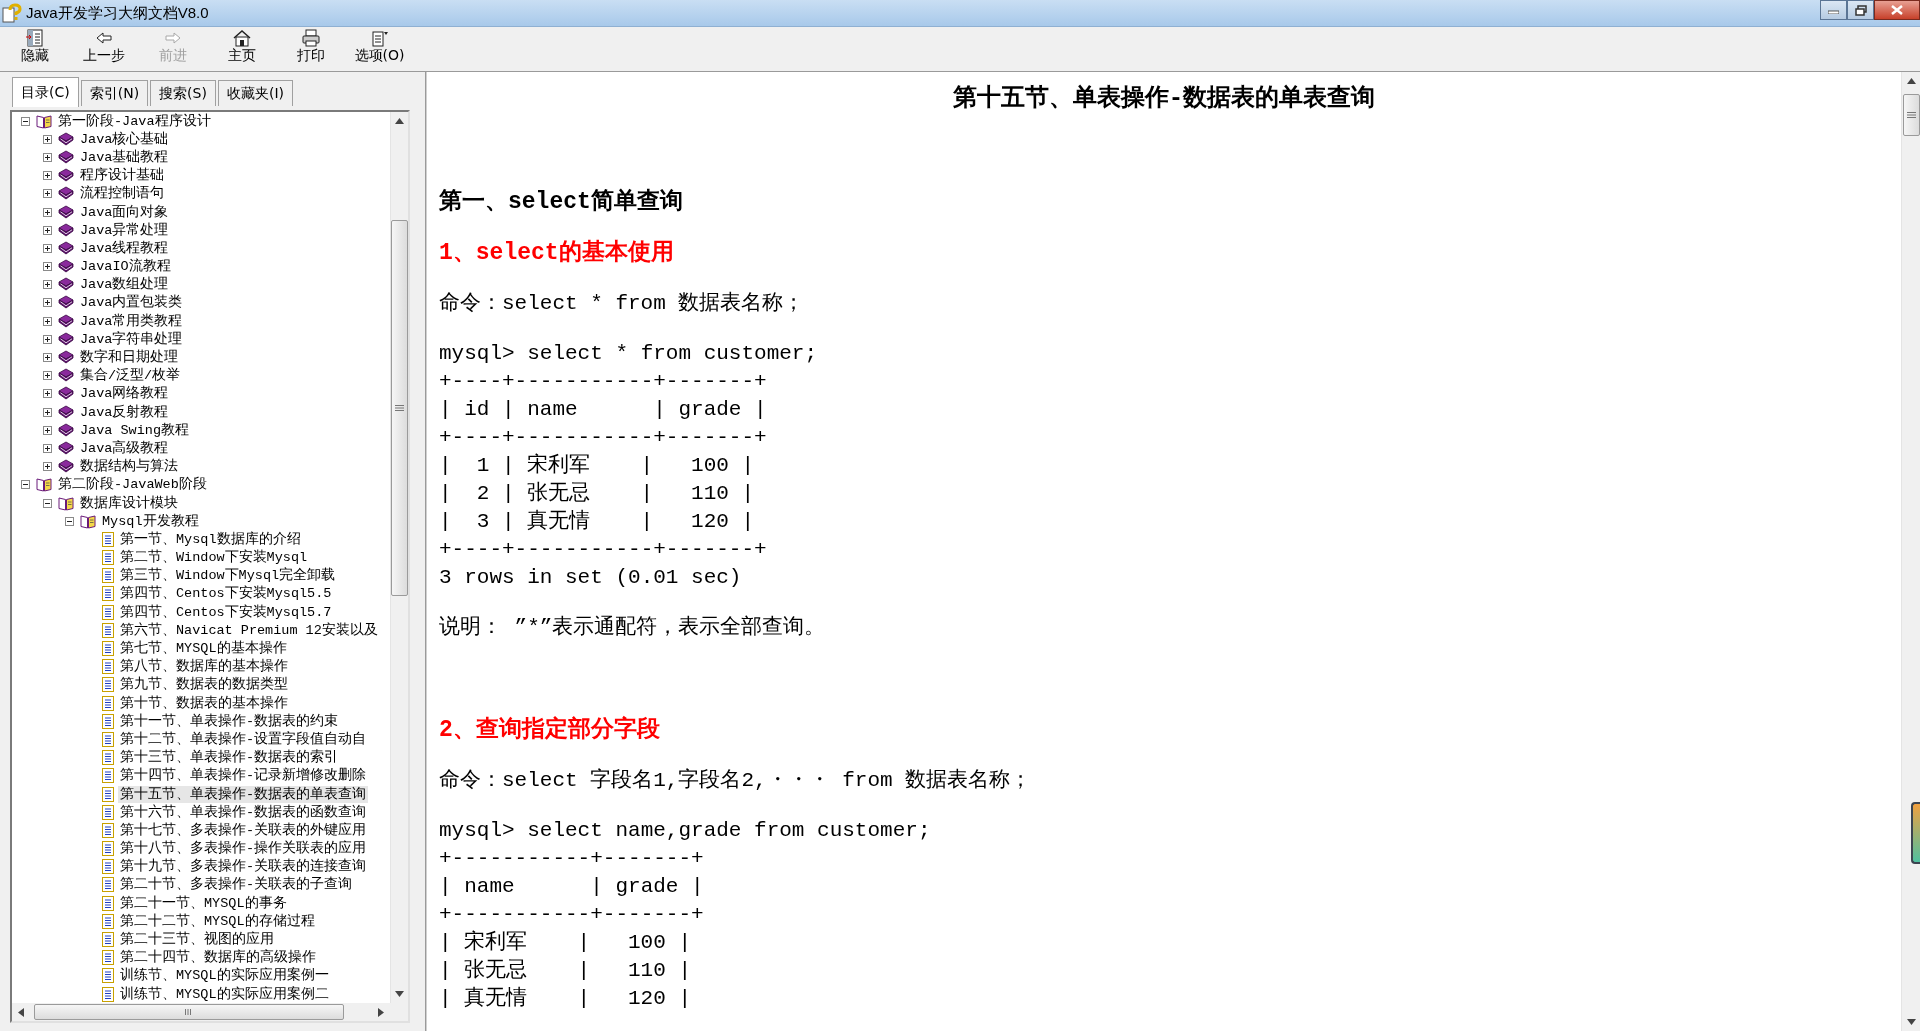 The width and height of the screenshot is (1920, 1031). I want to click on tree-item: Java高级教程, so click(124, 448).